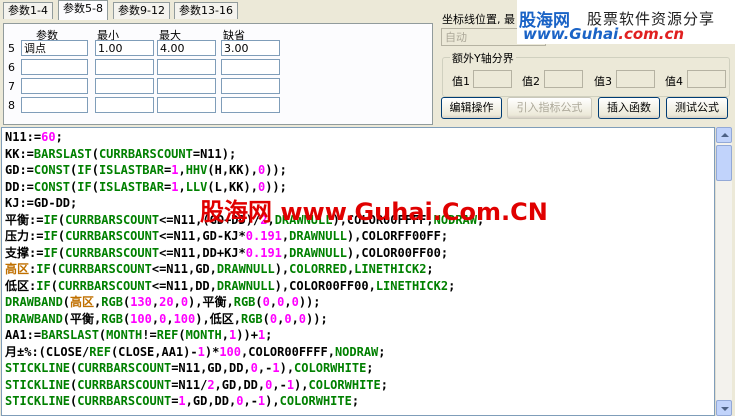  What do you see at coordinates (154, 351) in the screenshot?
I see `code-token: (CLOSE,AA1)-` at bounding box center [154, 351].